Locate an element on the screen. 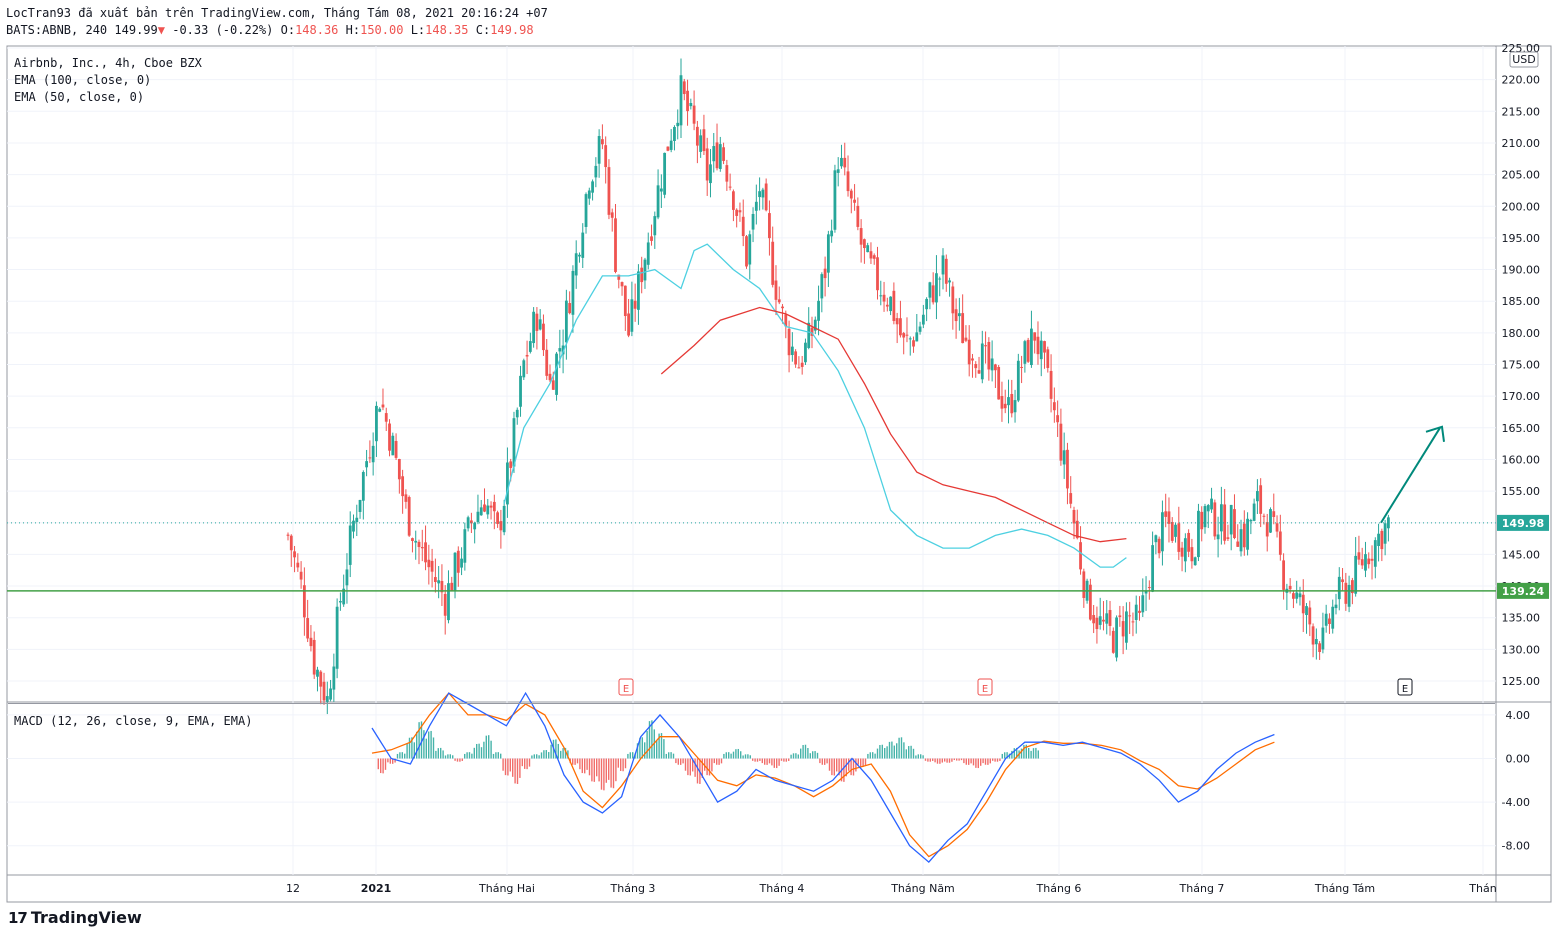  price-tag-label: 149.98 is located at coordinates (1523, 523).